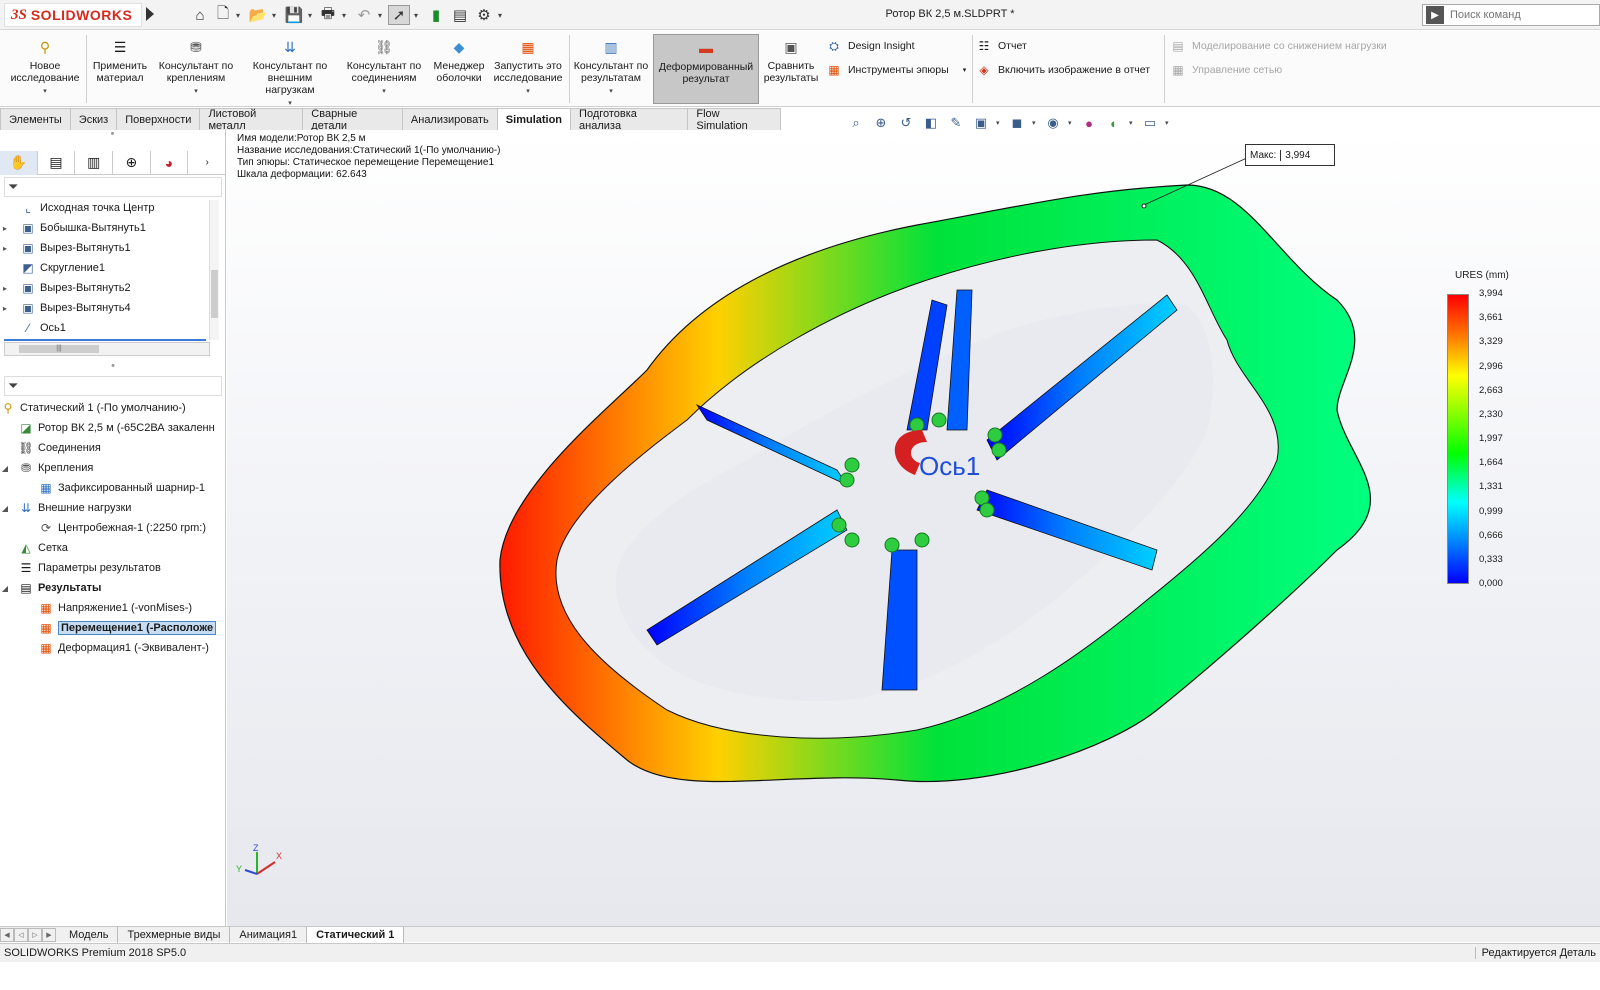  Describe the element at coordinates (1491, 390) in the screenshot. I see `legend-tick-label: 2,663` at that location.